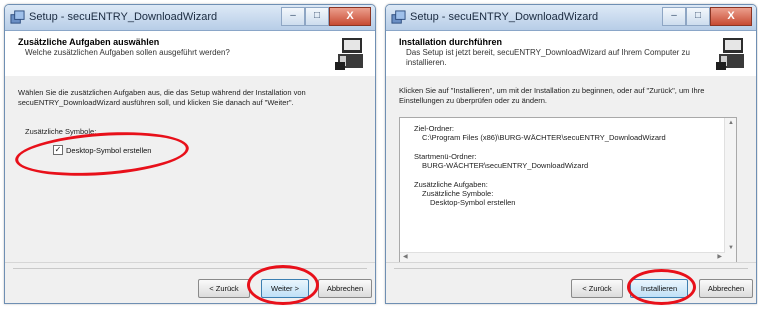 This screenshot has height=309, width=758. What do you see at coordinates (730, 190) in the screenshot?
I see `vertical-scrollbar: ▲ ▼` at bounding box center [730, 190].